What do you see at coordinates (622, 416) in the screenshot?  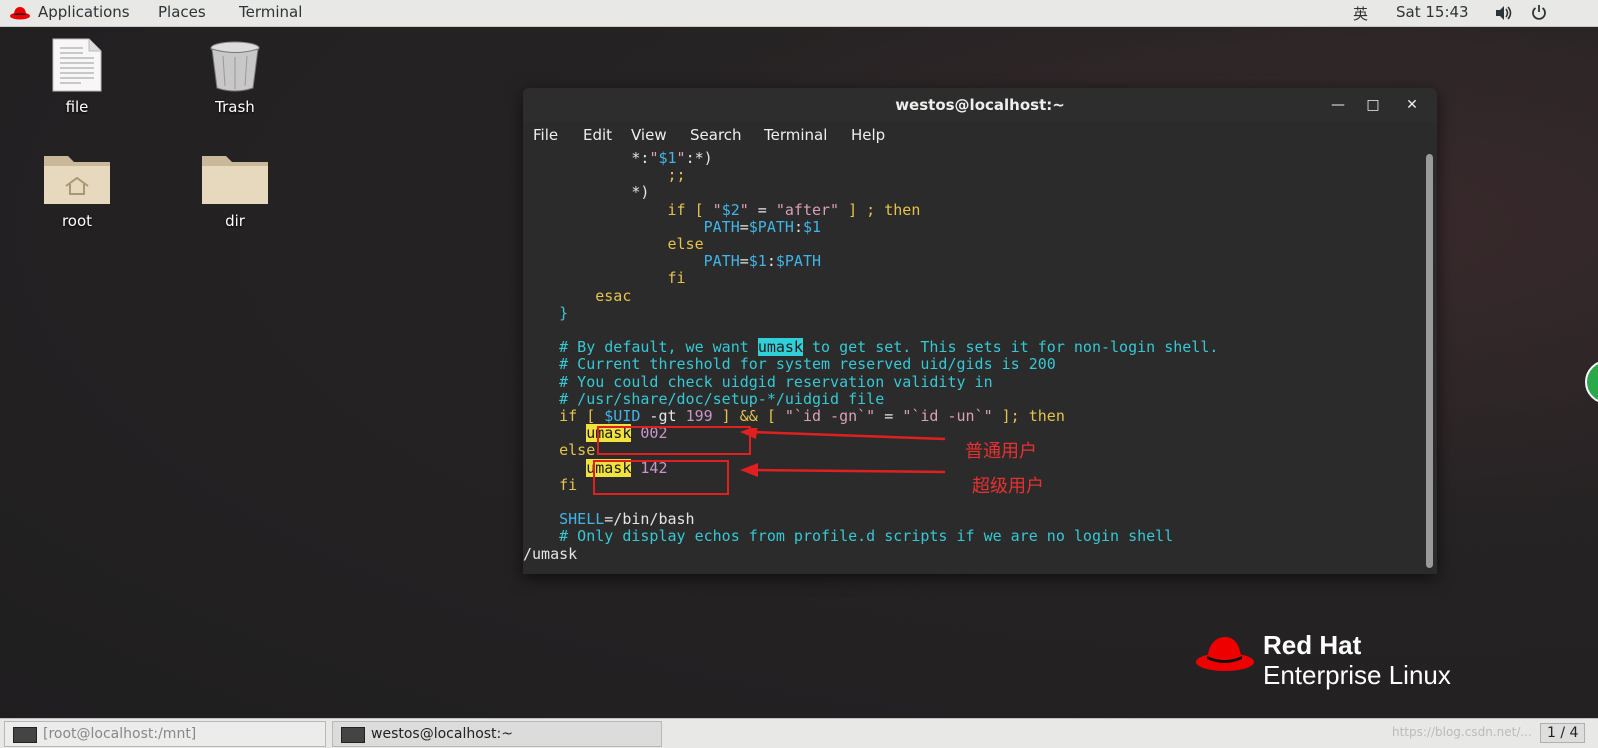 I see `terminal-token: $UID` at bounding box center [622, 416].